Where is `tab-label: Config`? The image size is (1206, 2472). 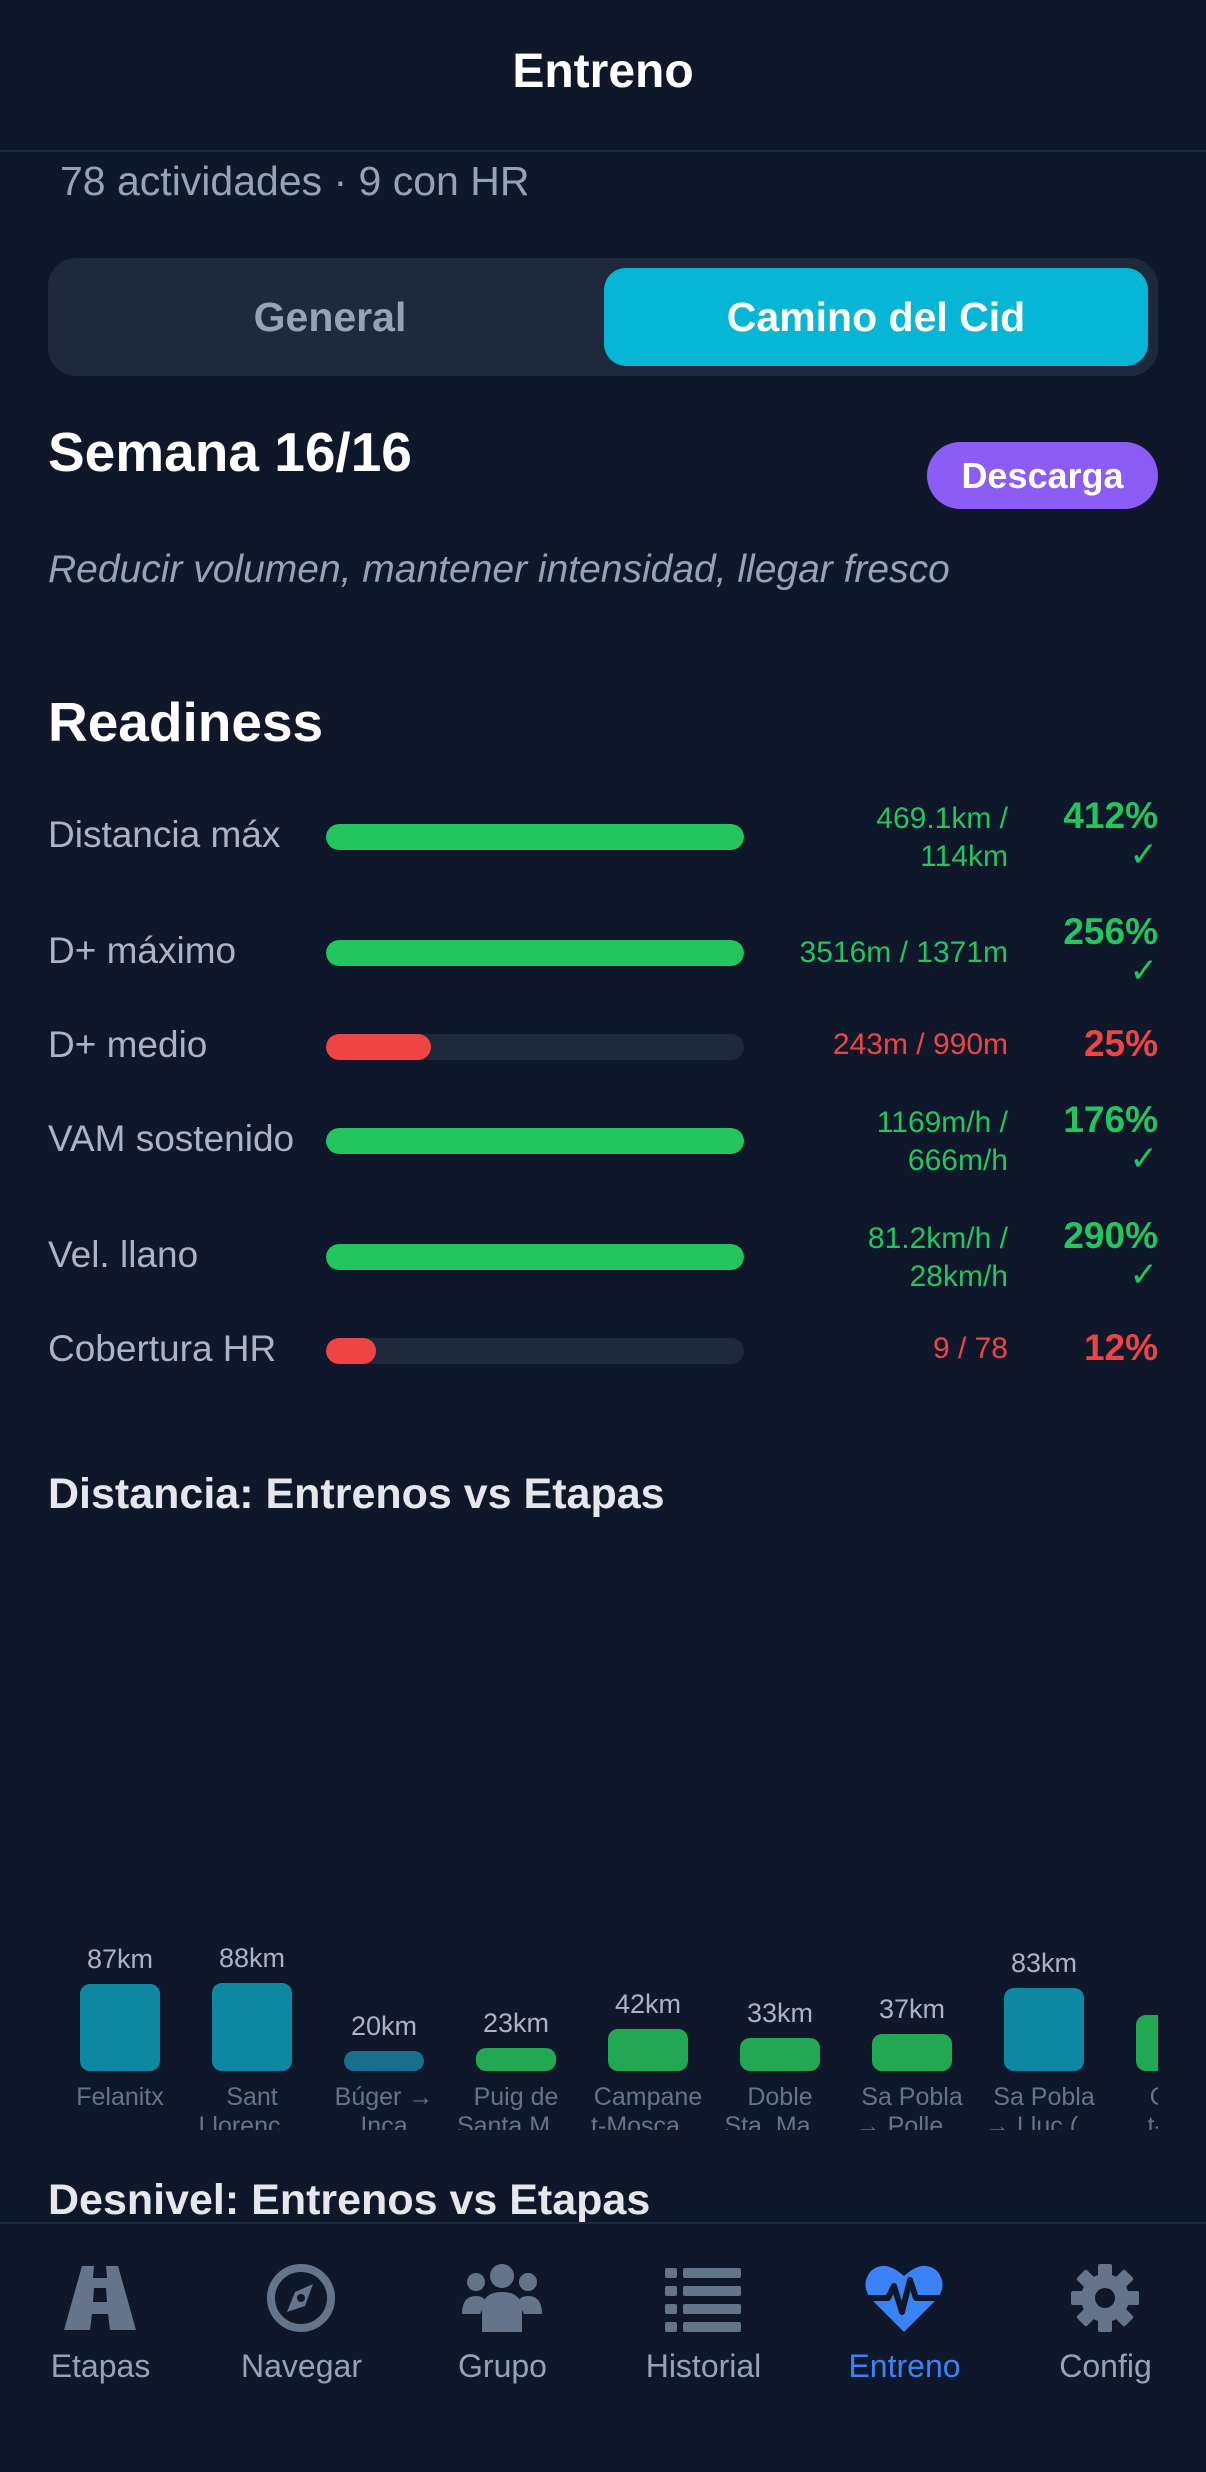 tab-label: Config is located at coordinates (1105, 2366).